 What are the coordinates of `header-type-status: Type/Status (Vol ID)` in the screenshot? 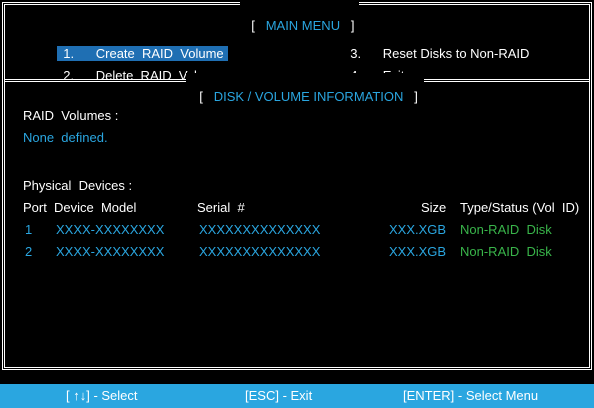 It's located at (520, 207).